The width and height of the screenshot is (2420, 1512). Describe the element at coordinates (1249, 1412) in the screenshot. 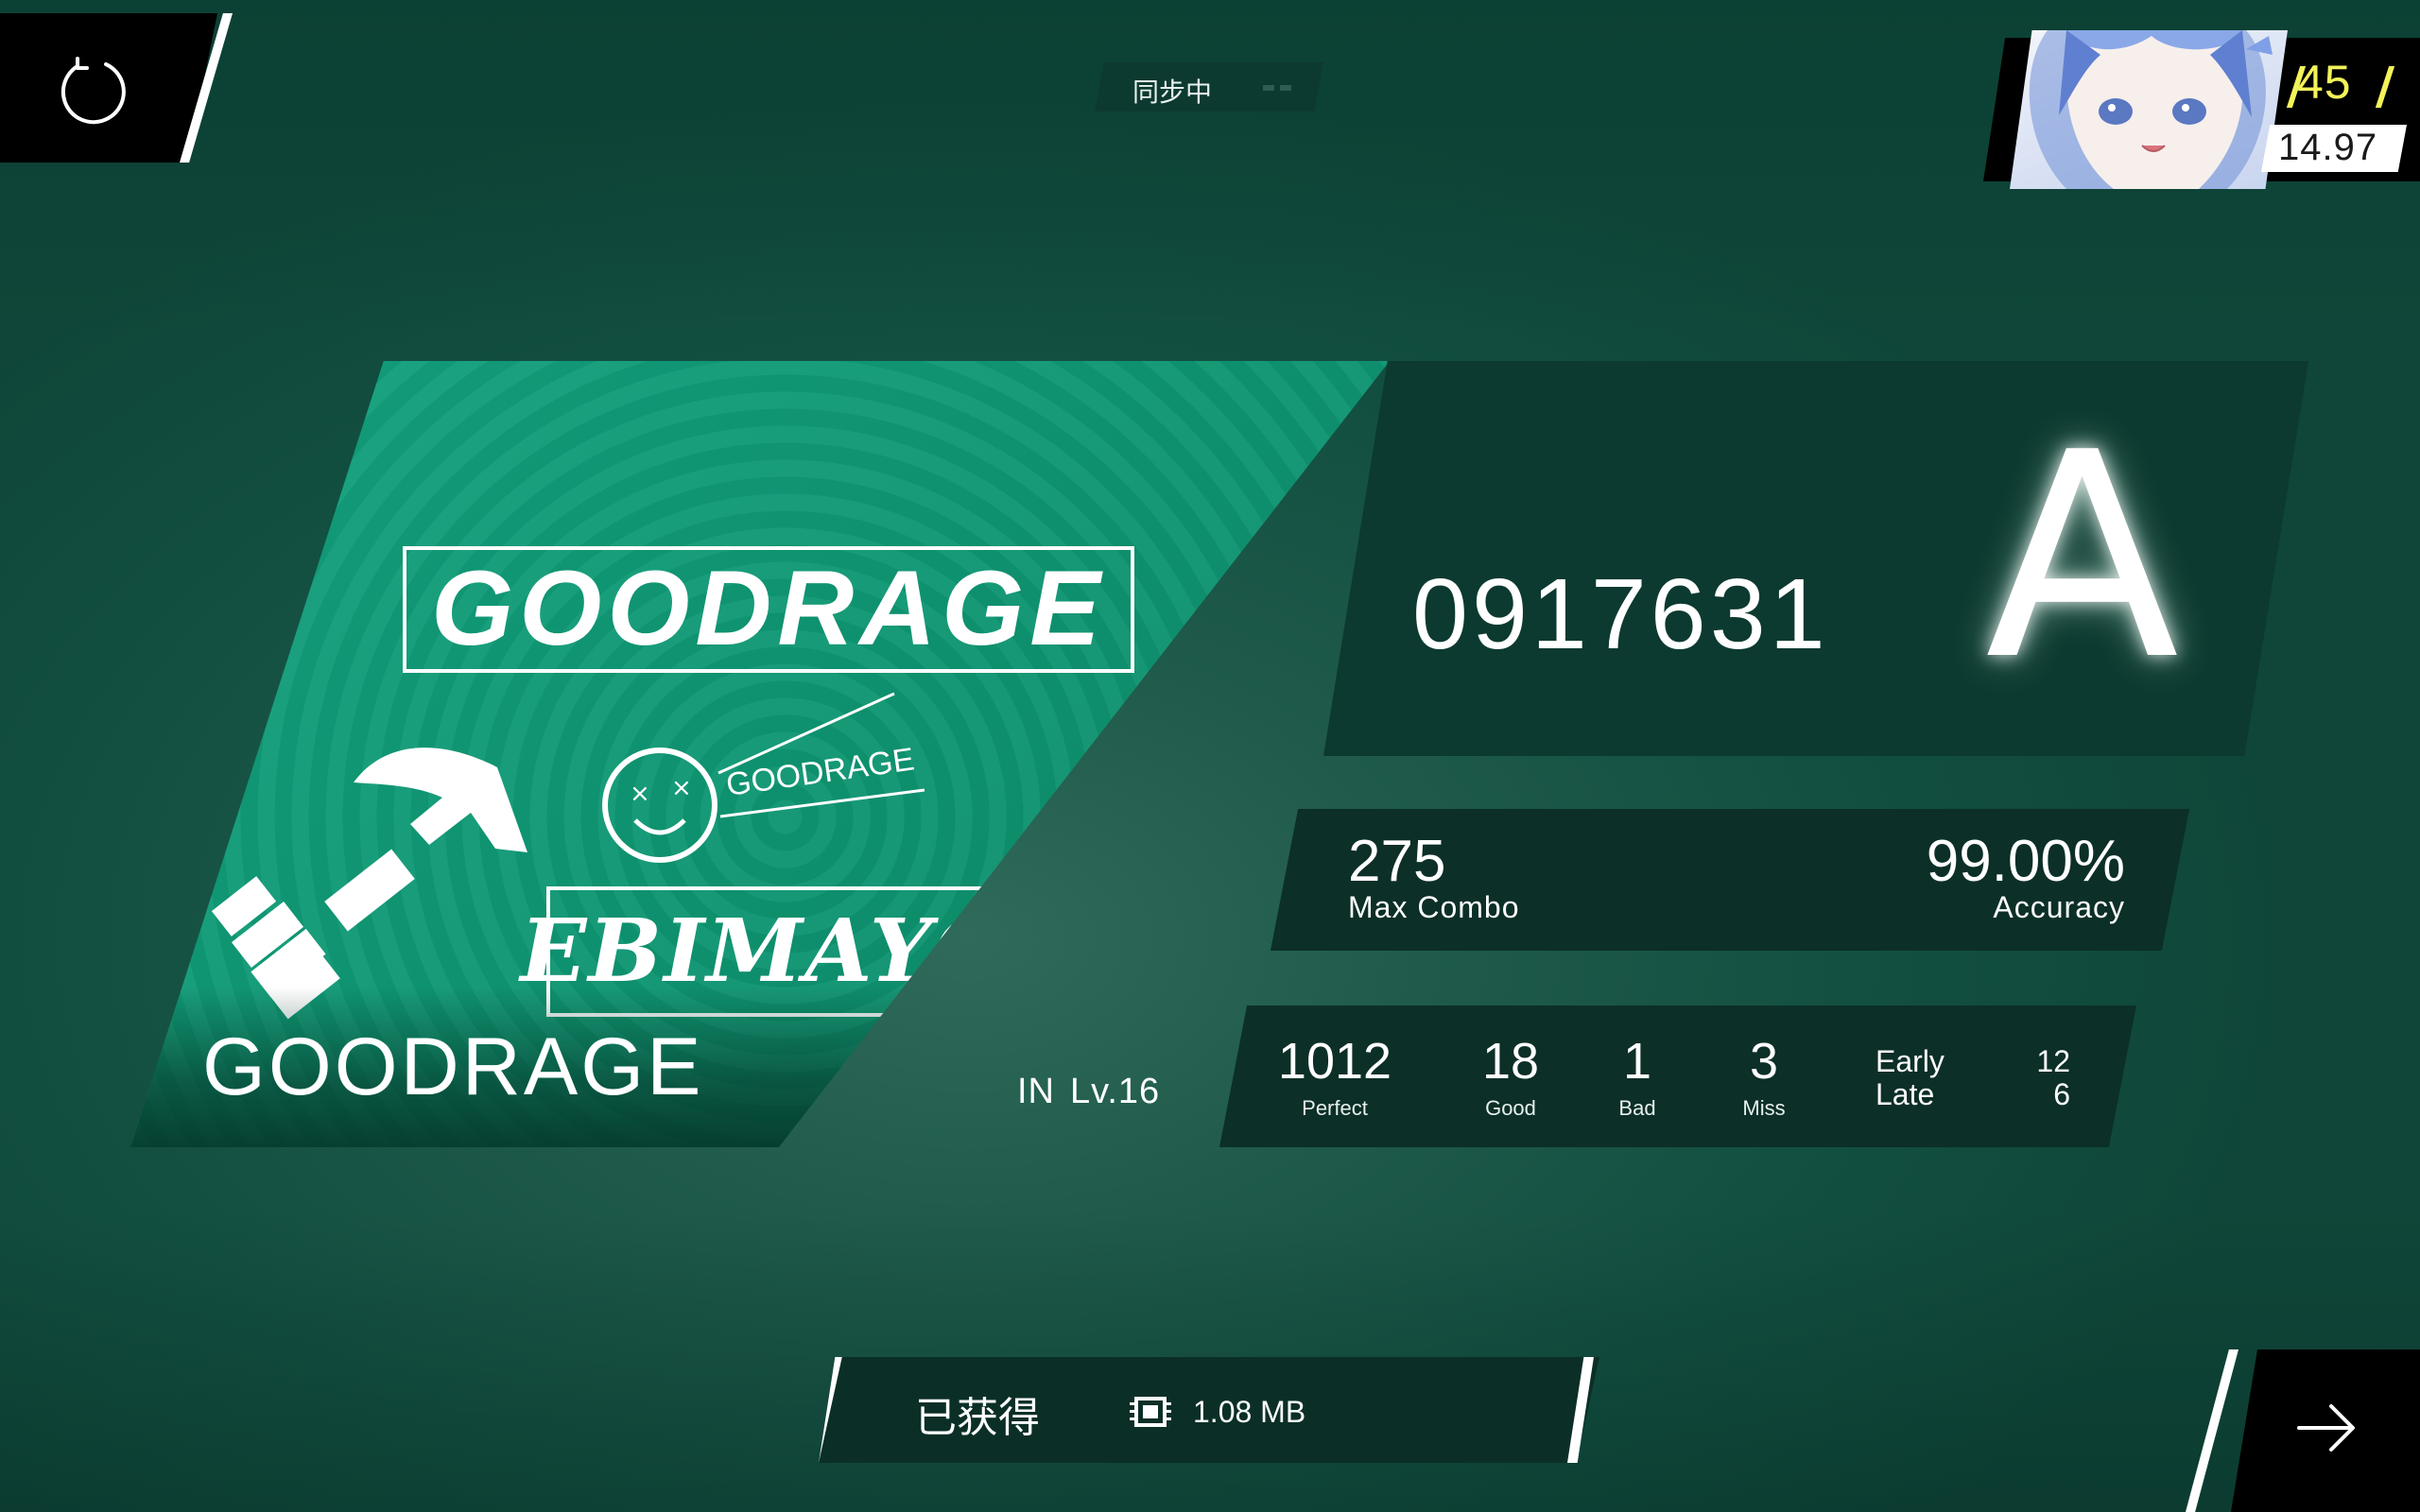

I see `data-amount: 1.08 MB` at that location.